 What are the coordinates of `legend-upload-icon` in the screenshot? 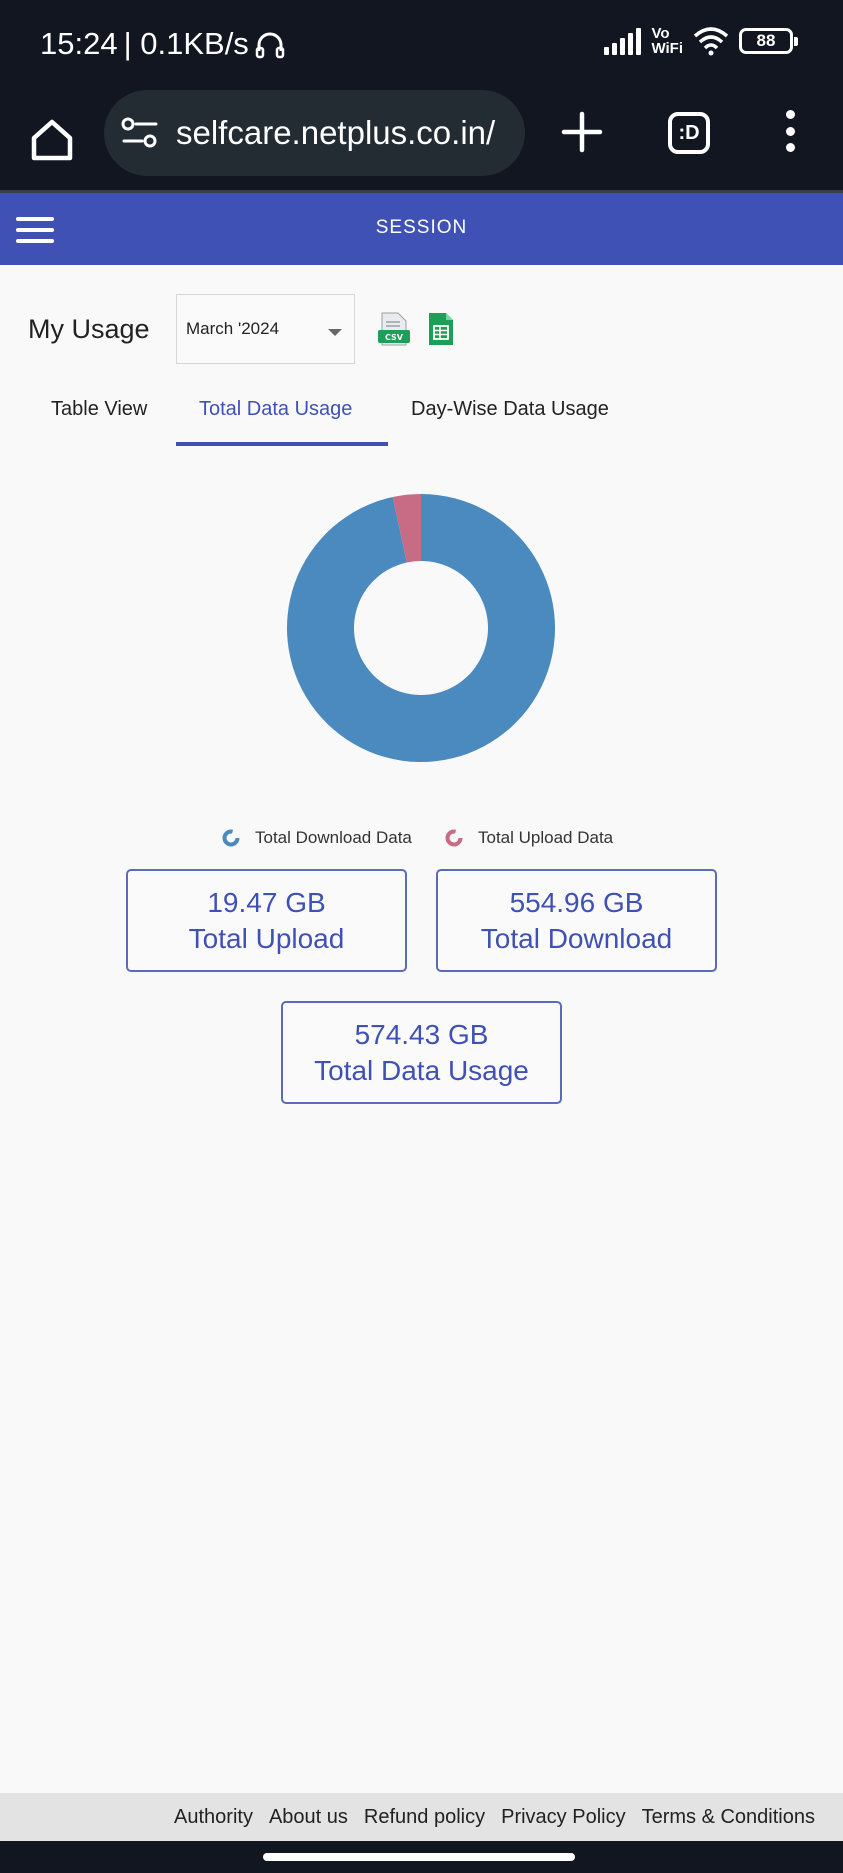 It's located at (454, 838).